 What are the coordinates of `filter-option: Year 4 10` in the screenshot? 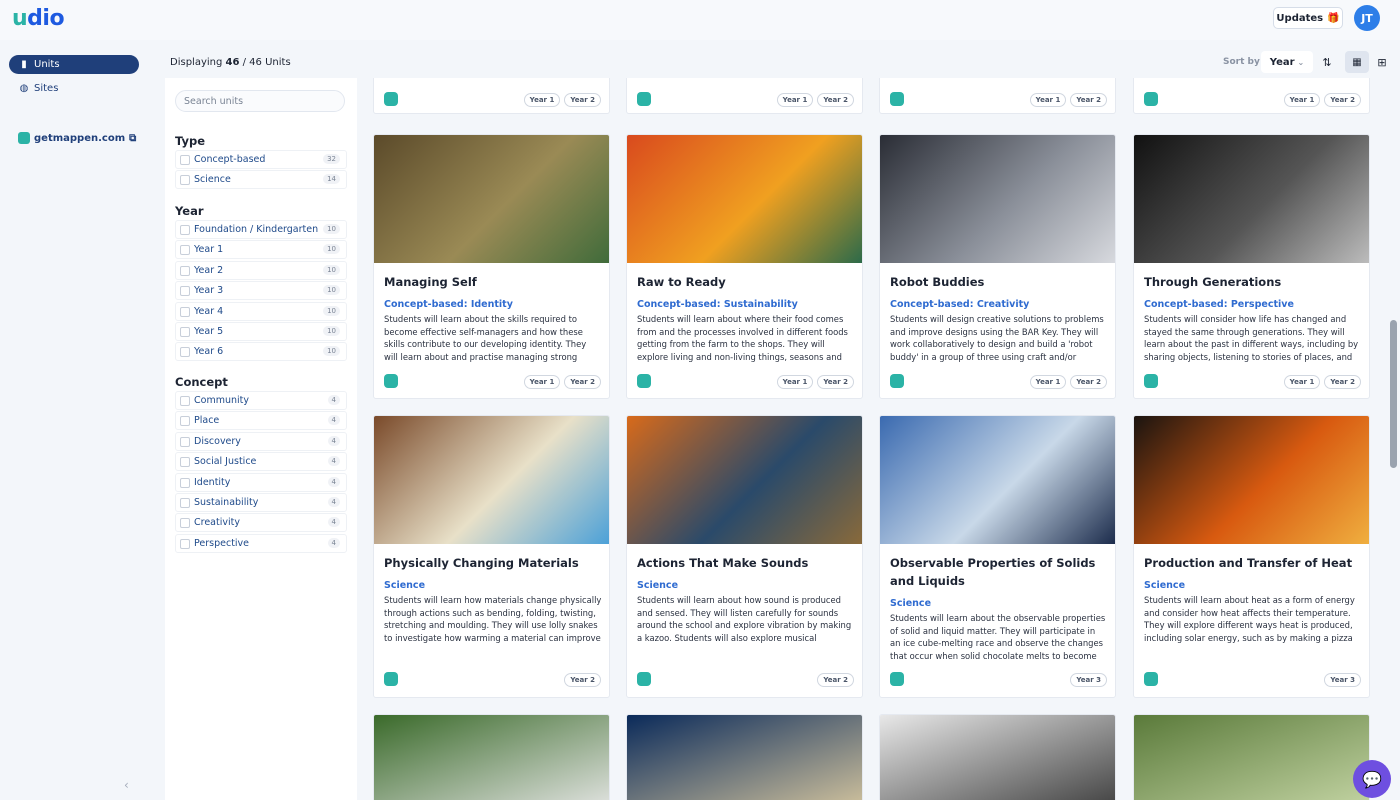 It's located at (261, 311).